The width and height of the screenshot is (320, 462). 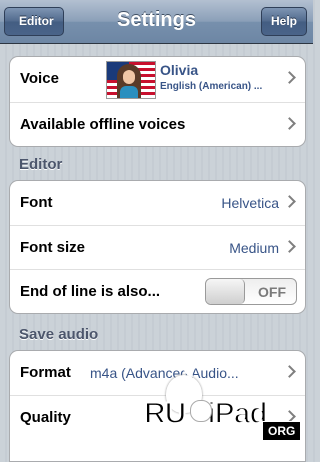 I want to click on voice-name: Olivia, so click(x=179, y=70).